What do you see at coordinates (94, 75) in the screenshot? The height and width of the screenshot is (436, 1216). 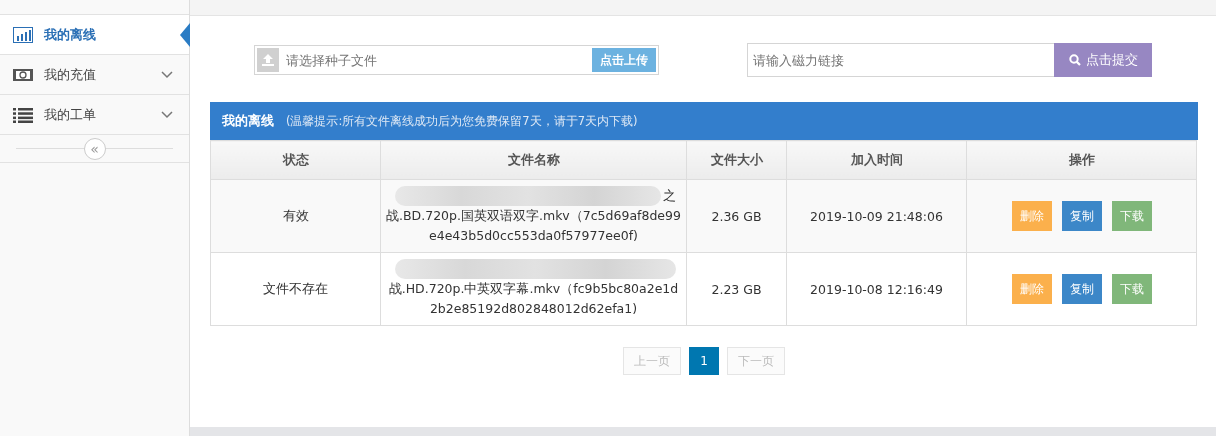 I see `sidebar-item: 我的充值` at bounding box center [94, 75].